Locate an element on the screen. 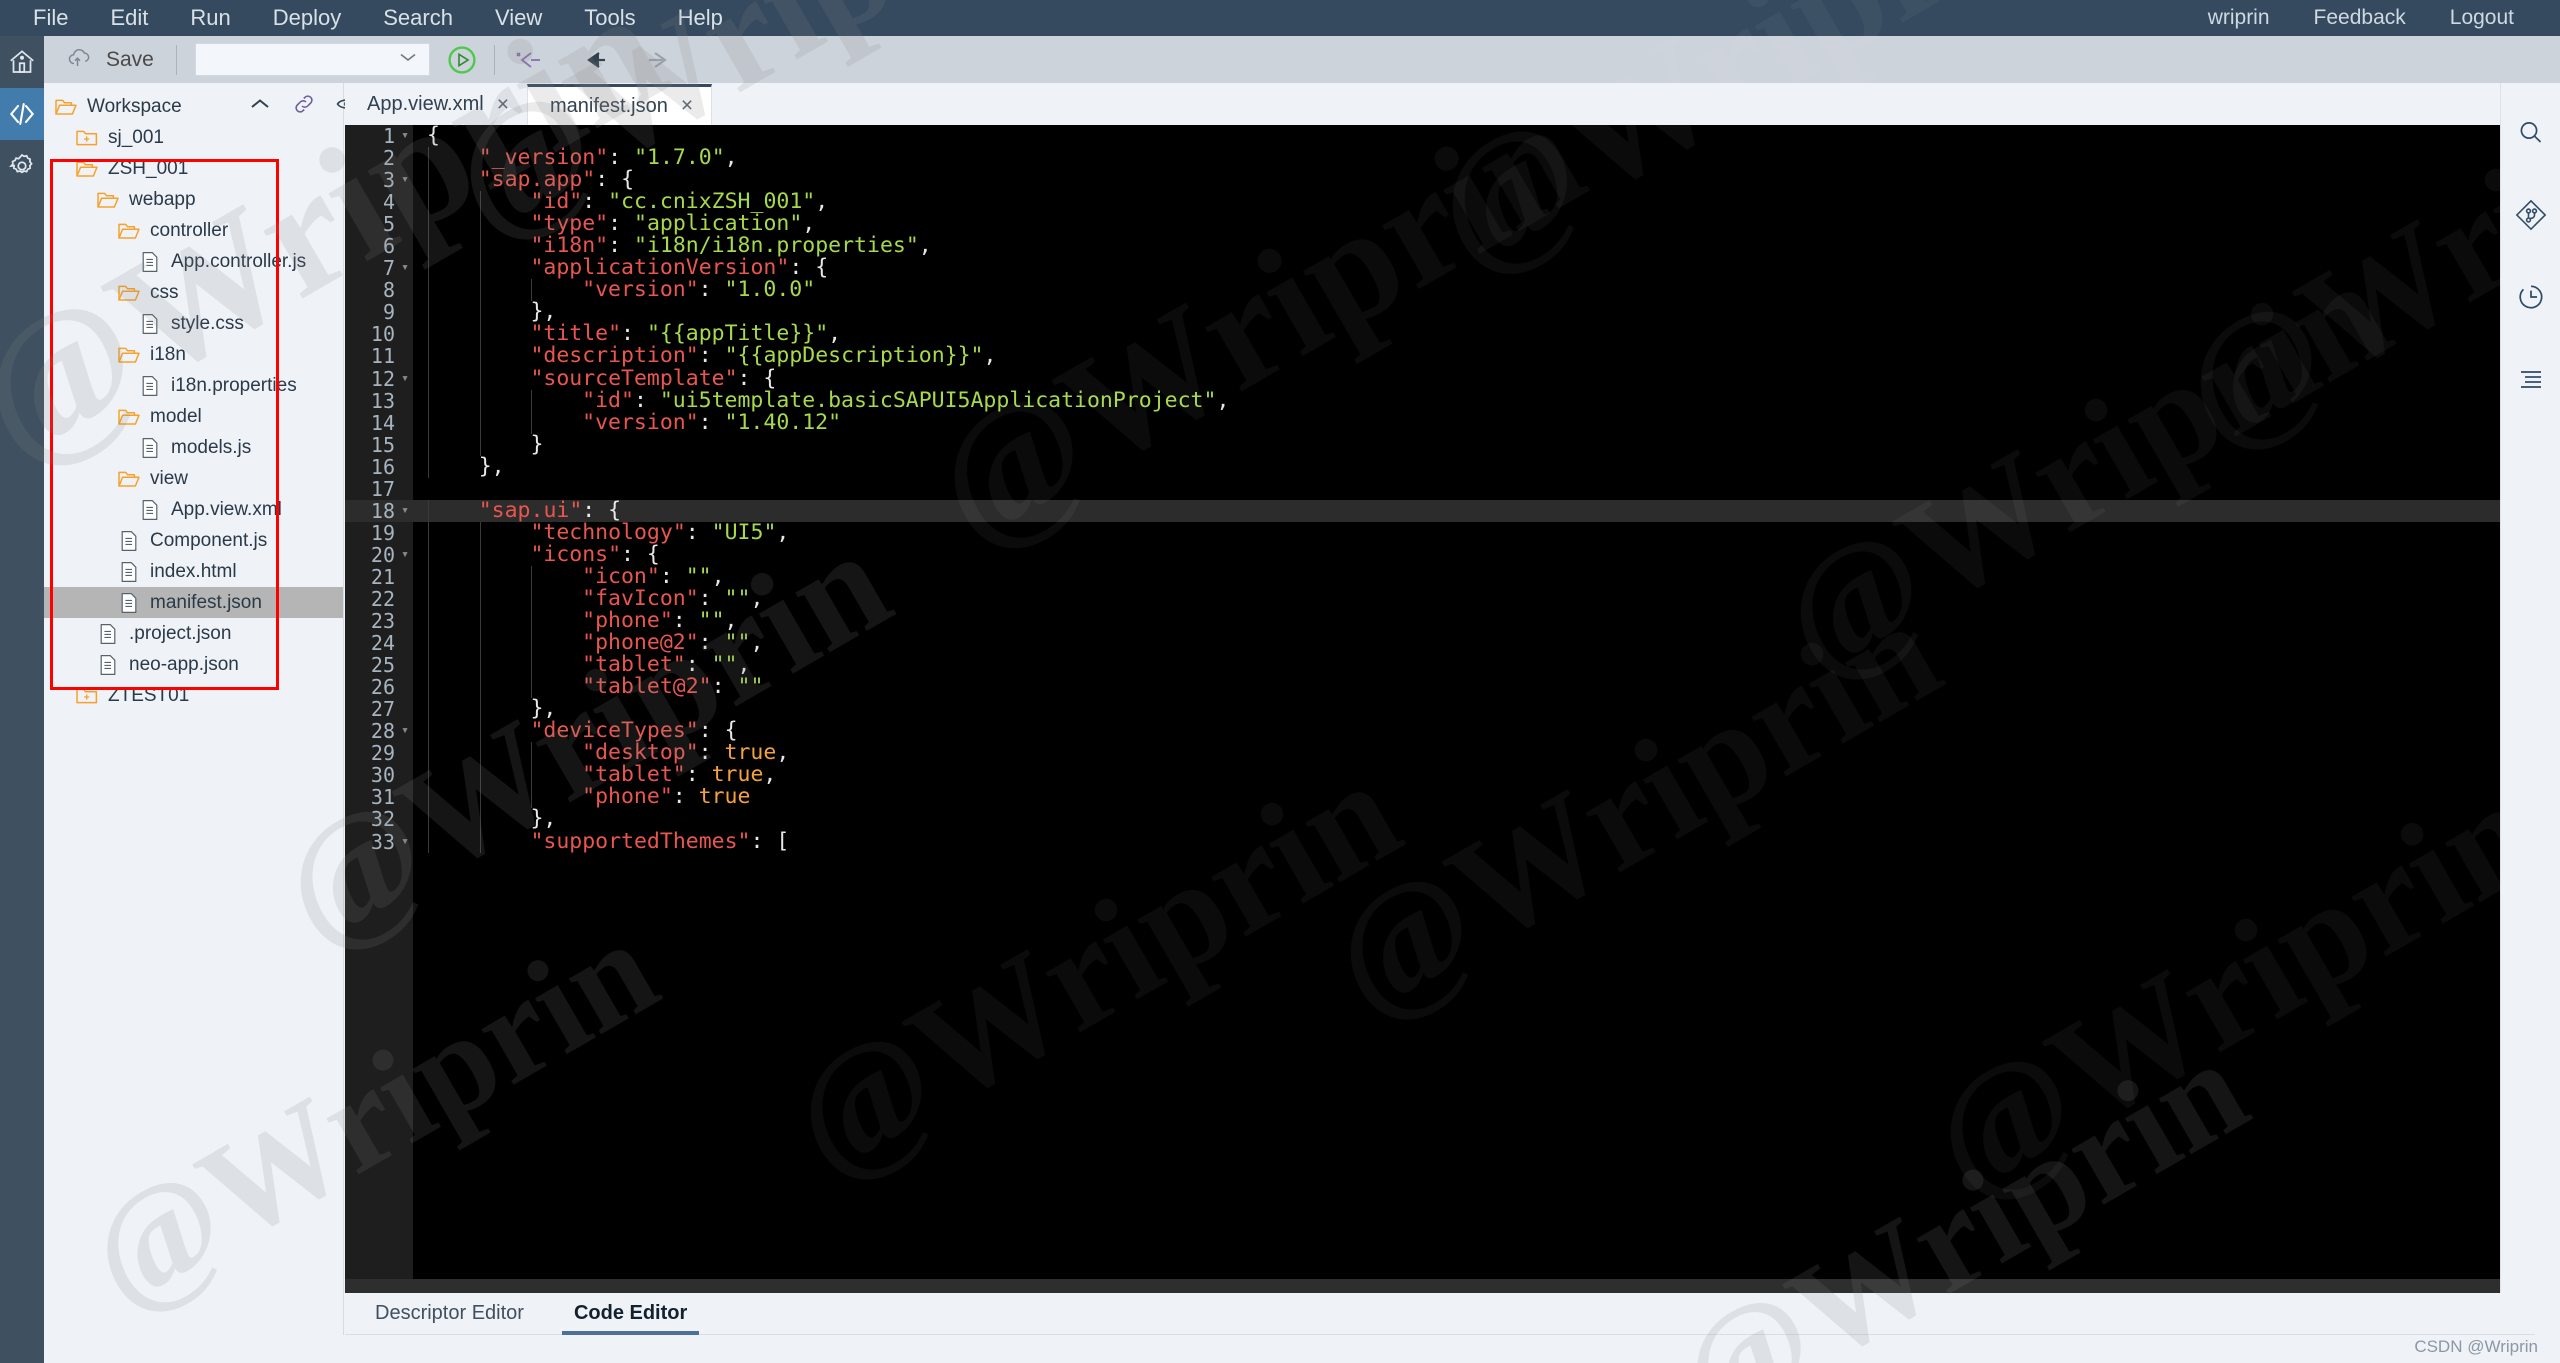 This screenshot has height=1363, width=2560. code-line: 24 "phone@2": "", is located at coordinates (1440, 643).